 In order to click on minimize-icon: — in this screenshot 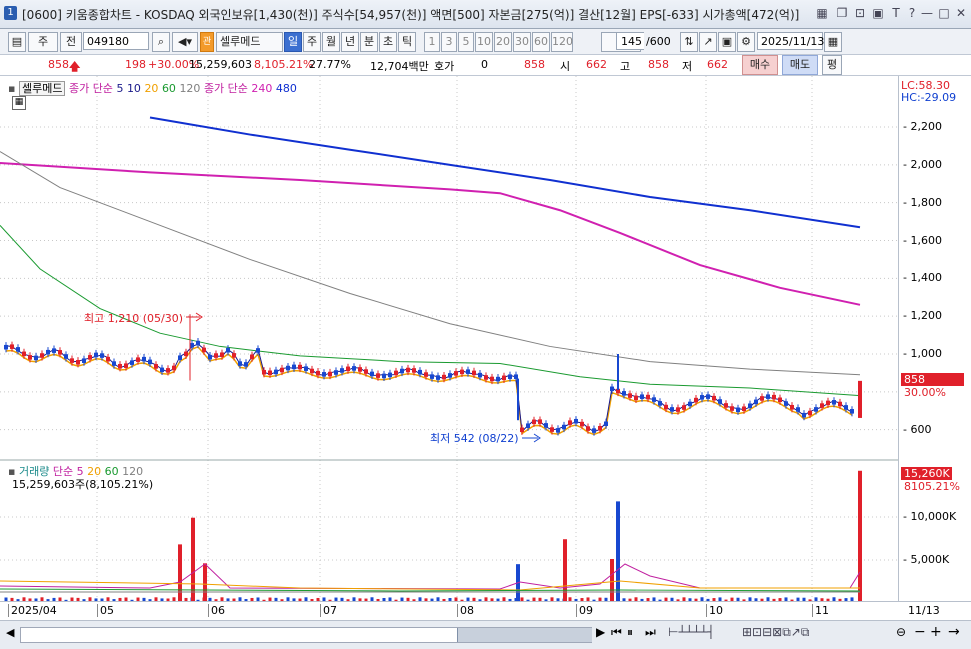, I will do `click(927, 13)`.